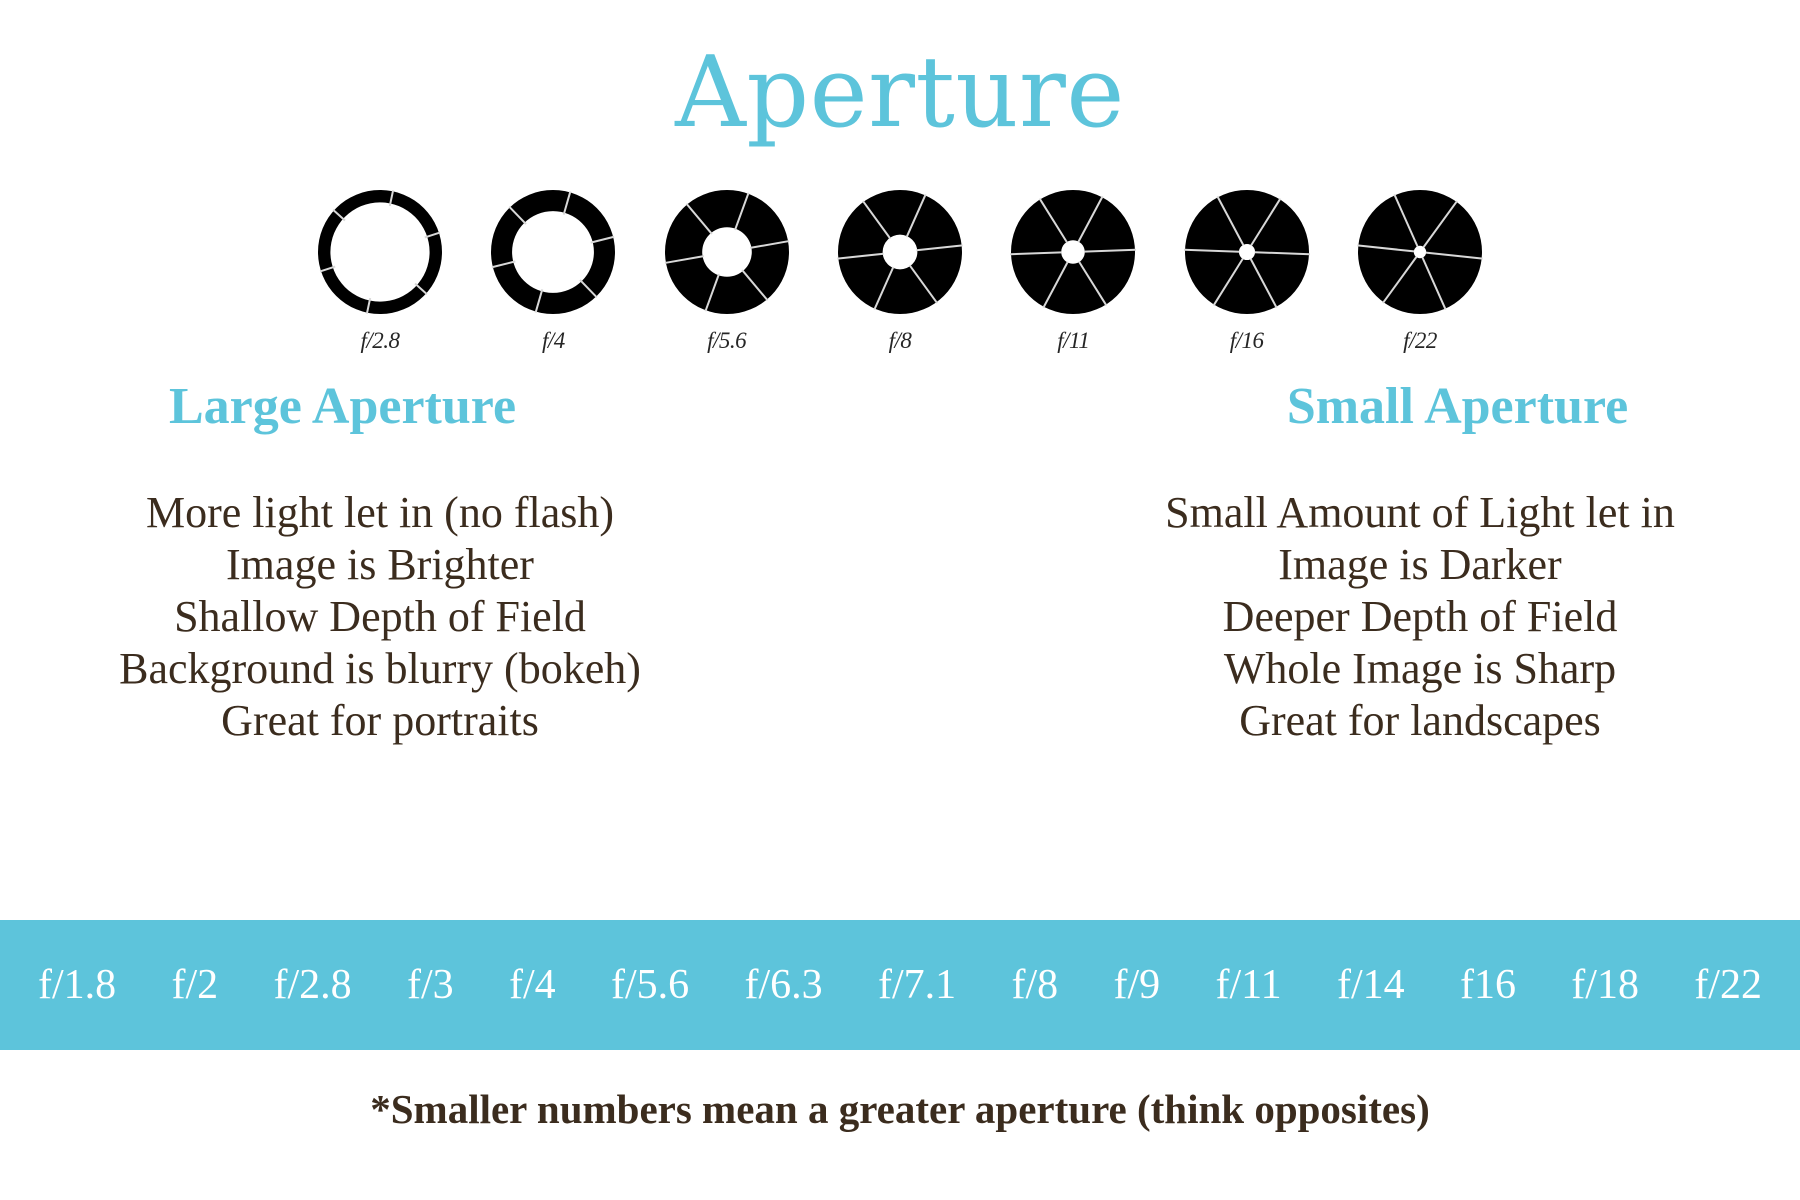  Describe the element at coordinates (900, 93) in the screenshot. I see `page-title: Aperture` at that location.